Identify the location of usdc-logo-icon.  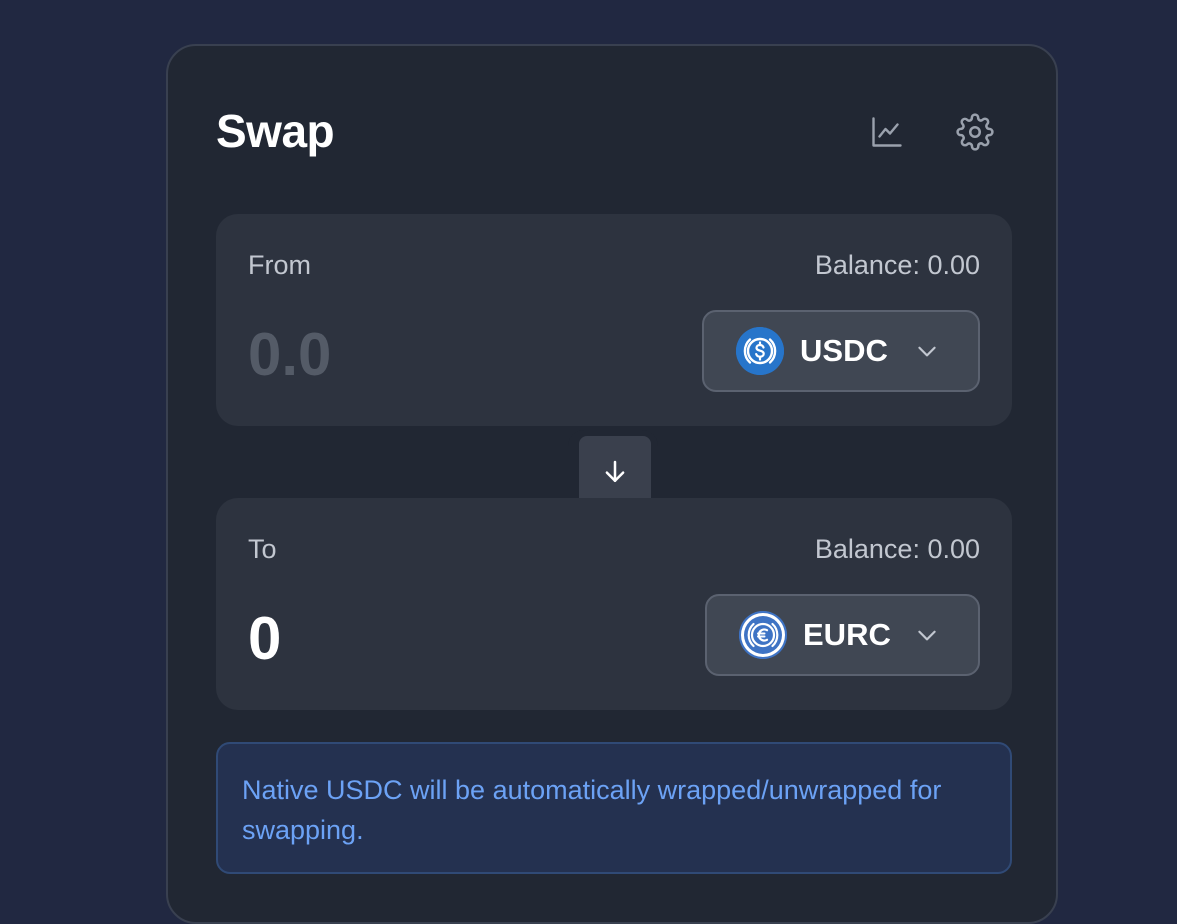
(760, 351).